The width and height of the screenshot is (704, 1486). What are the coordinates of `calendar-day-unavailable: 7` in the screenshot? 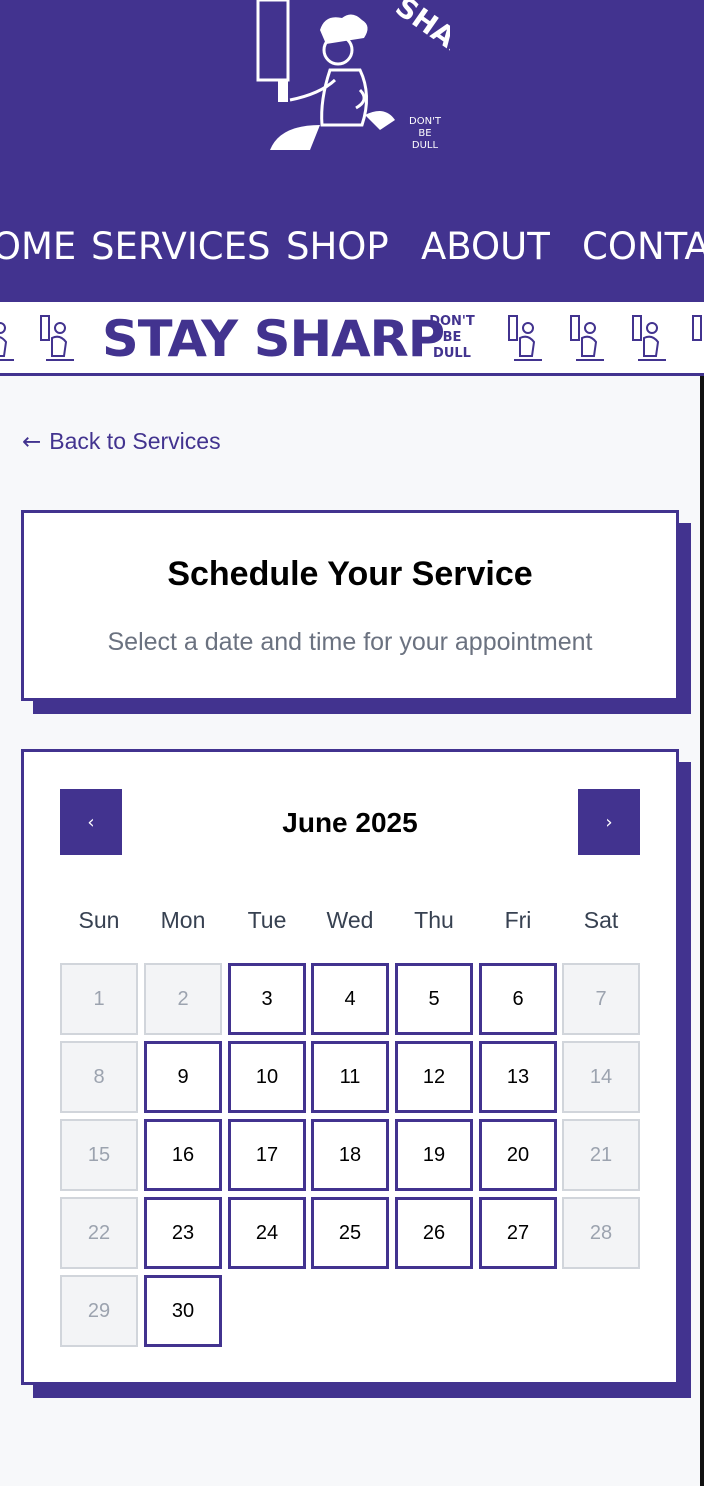 It's located at (601, 999).